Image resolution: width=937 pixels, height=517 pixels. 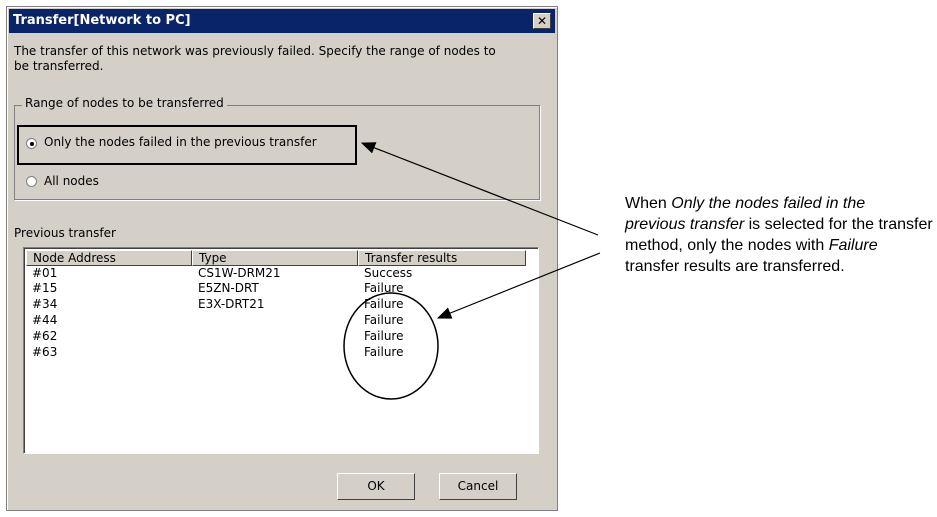 I want to click on note-text-1: When, so click(x=648, y=203).